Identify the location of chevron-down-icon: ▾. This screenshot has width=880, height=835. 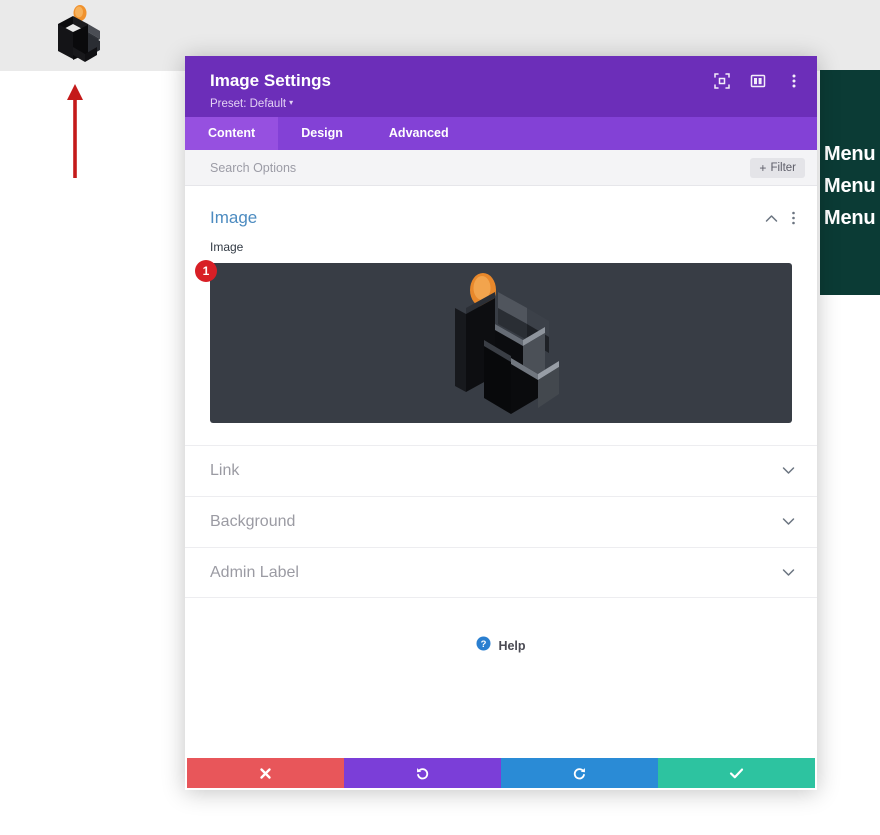
(291, 102).